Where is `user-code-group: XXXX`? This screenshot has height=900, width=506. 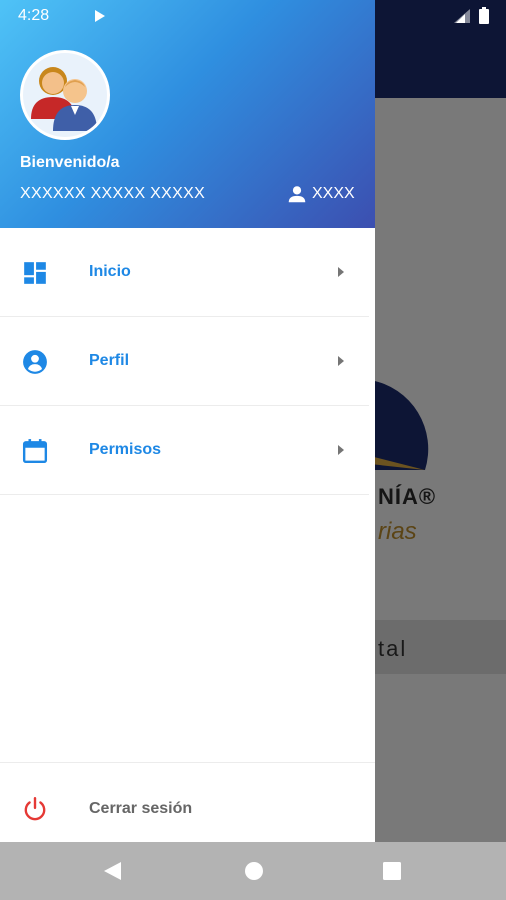
user-code-group: XXXX is located at coordinates (320, 194).